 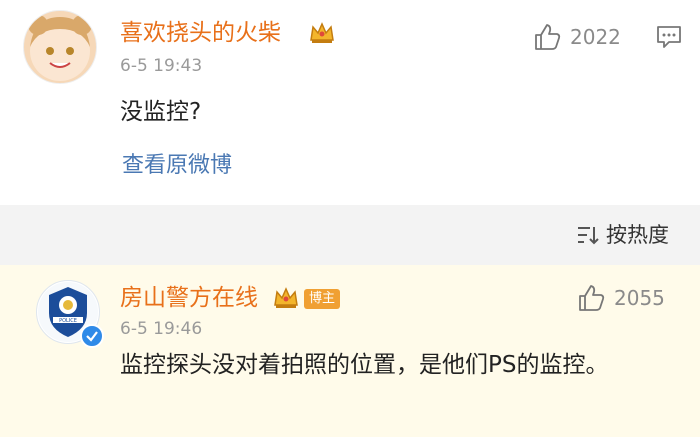 I want to click on like-button: 2055, so click(x=631, y=298).